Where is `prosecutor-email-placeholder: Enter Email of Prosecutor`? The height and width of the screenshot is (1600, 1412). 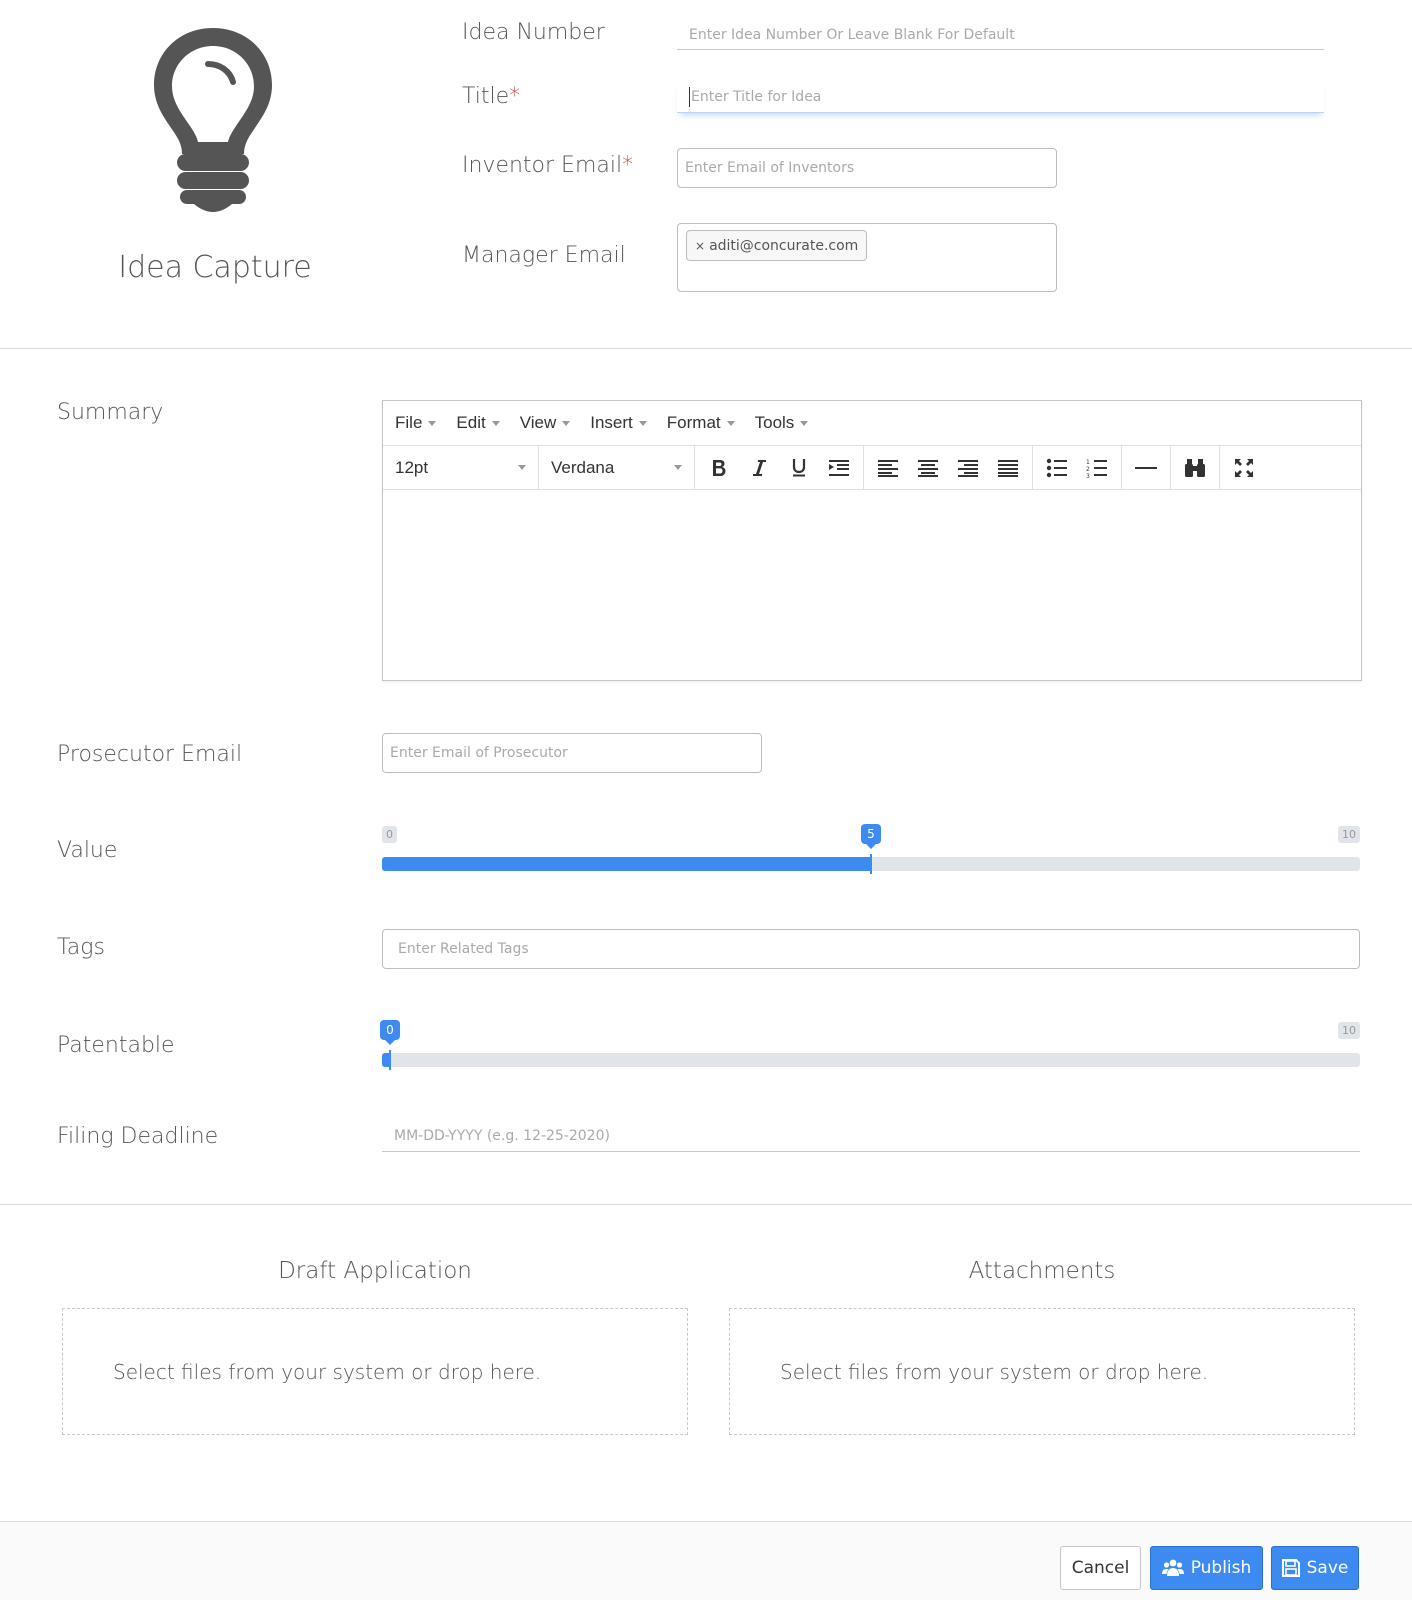
prosecutor-email-placeholder: Enter Email of Prosecutor is located at coordinates (479, 753).